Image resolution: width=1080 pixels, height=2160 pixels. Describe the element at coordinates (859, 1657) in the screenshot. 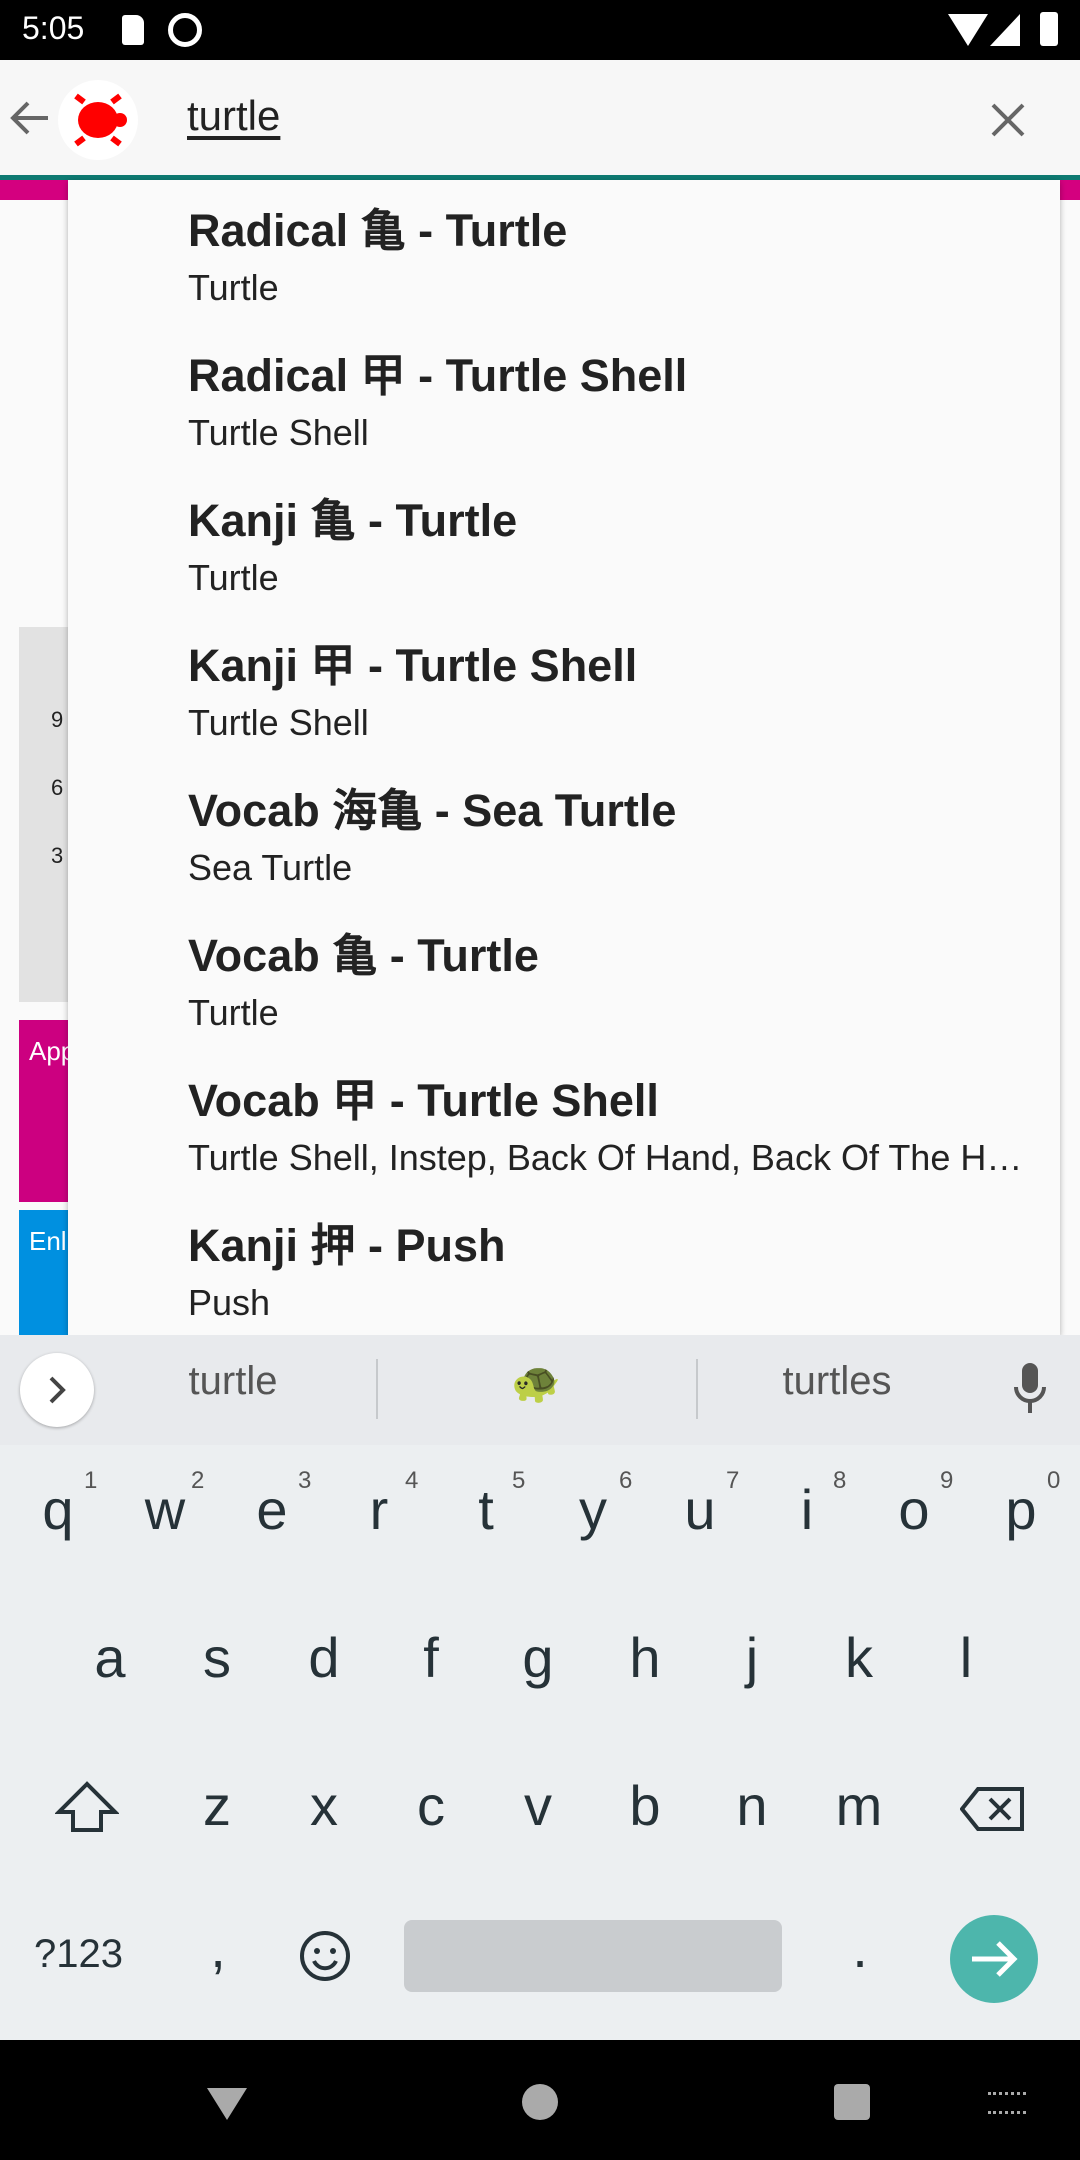

I see `key-k: k` at that location.